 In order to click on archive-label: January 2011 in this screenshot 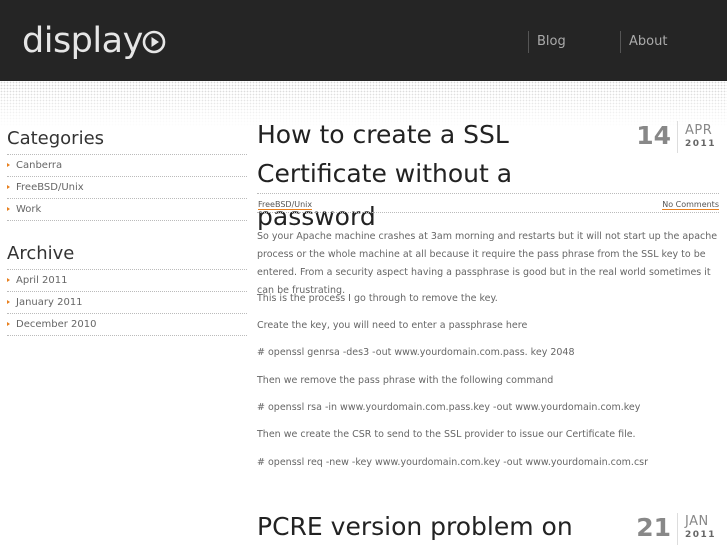, I will do `click(49, 302)`.